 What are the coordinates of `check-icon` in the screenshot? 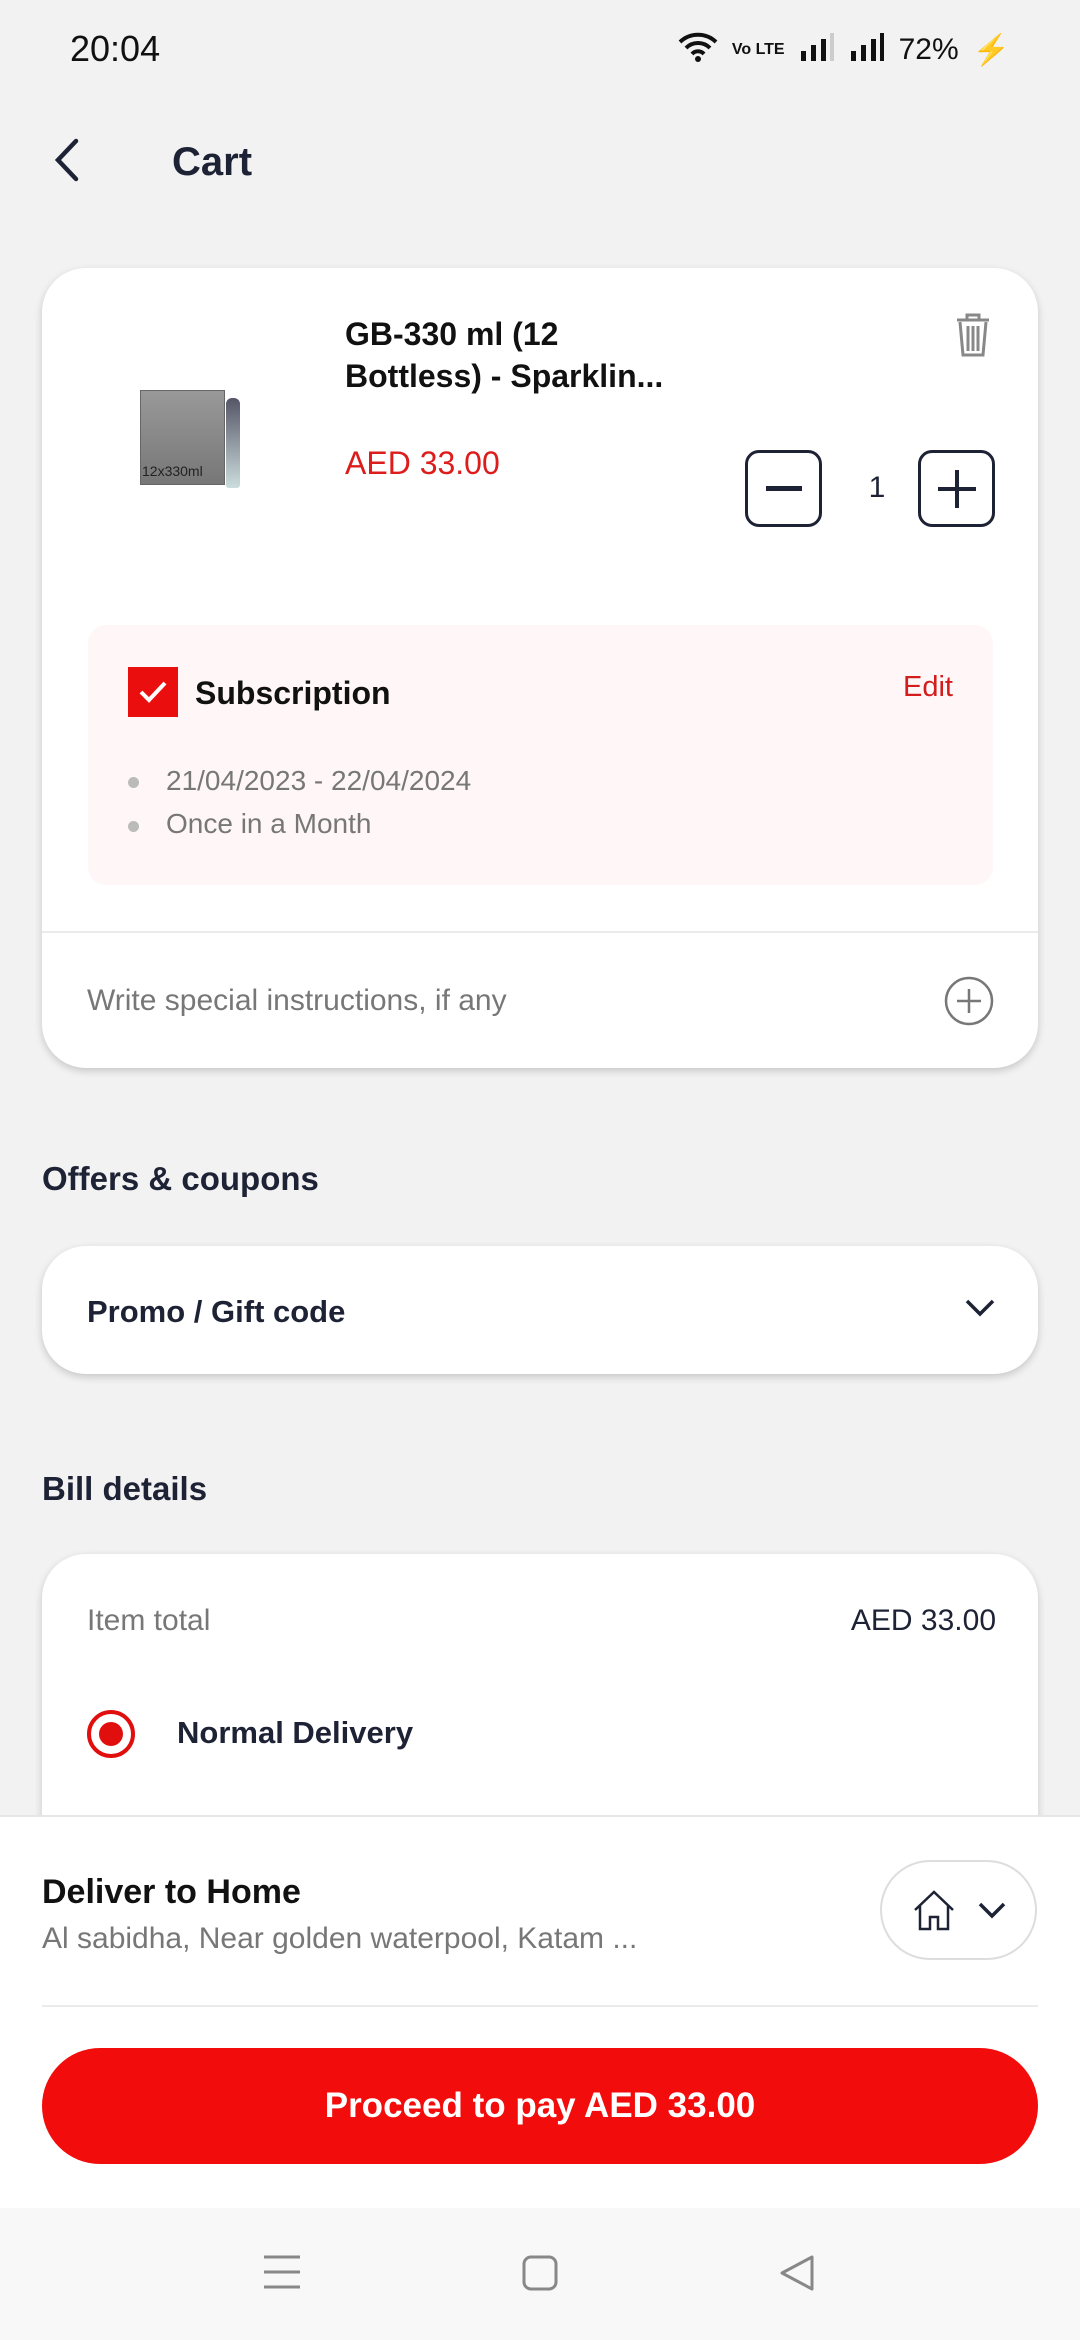 It's located at (153, 692).